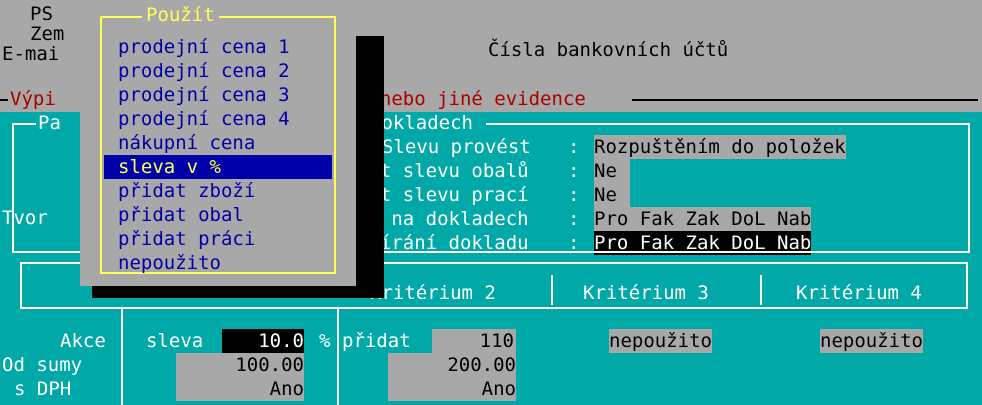  What do you see at coordinates (481, 365) in the screenshot?
I see `col2-sum-value: 200.00` at bounding box center [481, 365].